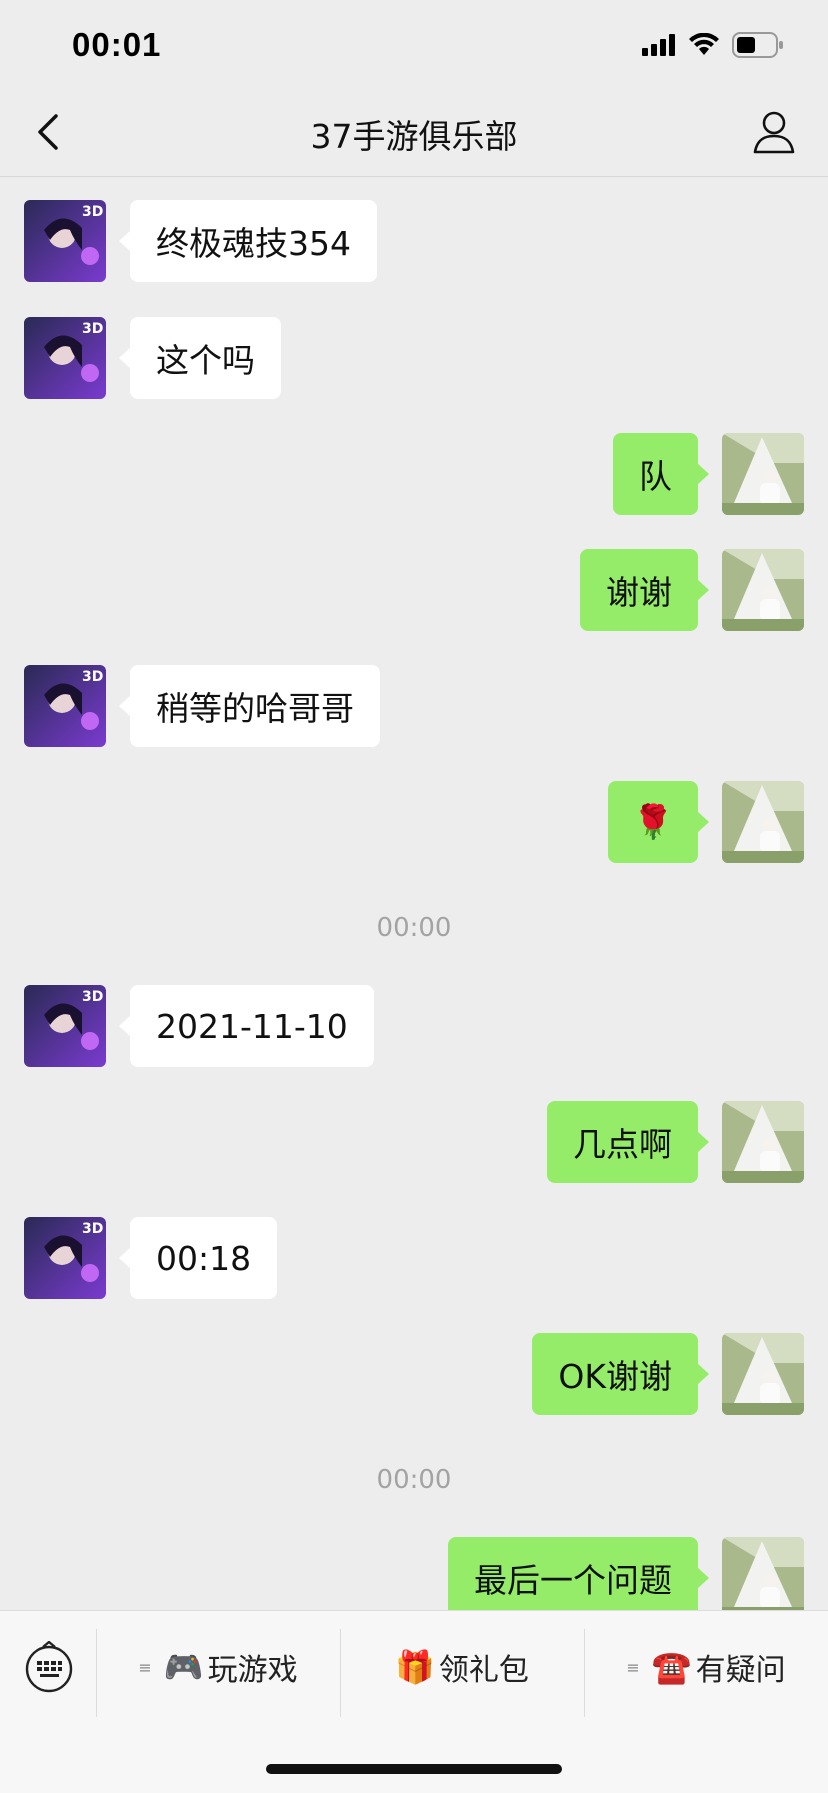 Image resolution: width=828 pixels, height=1793 pixels. I want to click on menu-play-games: ≡ 🎮 玩游戏, so click(218, 1667).